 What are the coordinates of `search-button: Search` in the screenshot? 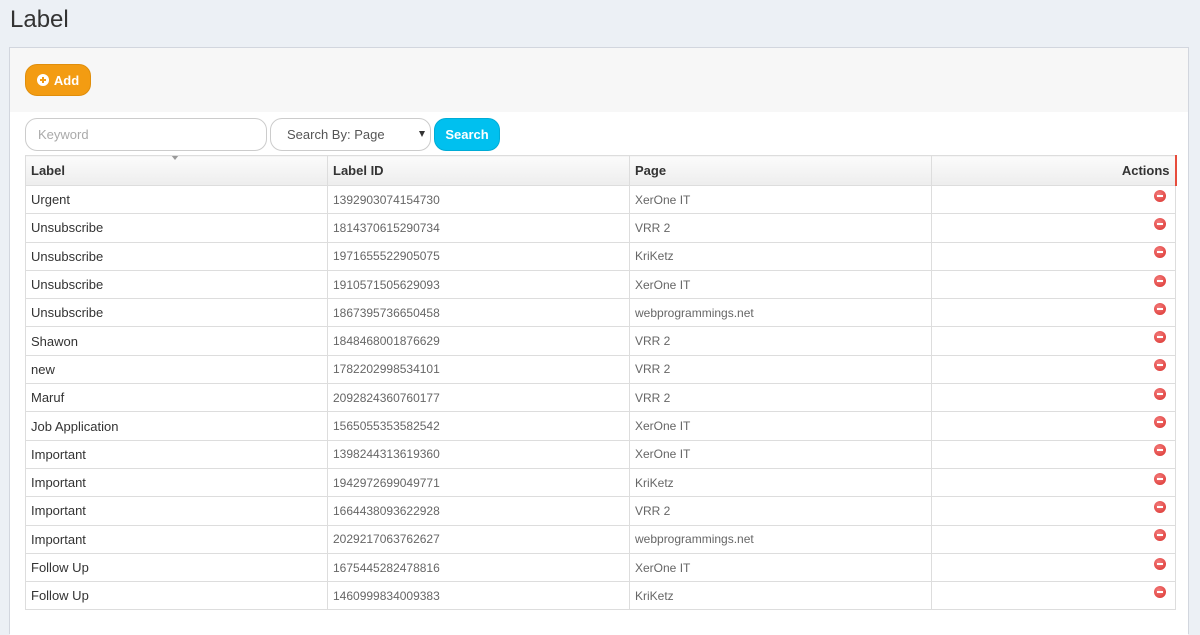 It's located at (467, 134).